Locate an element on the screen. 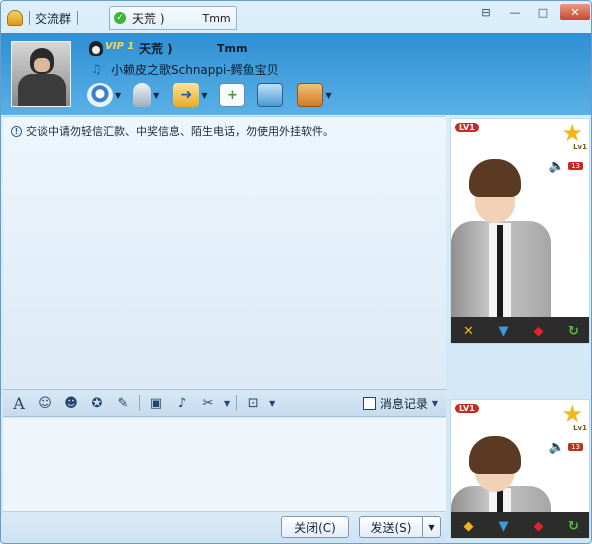 The height and width of the screenshot is (544, 592). qq-penguin-icon is located at coordinates (96, 48).